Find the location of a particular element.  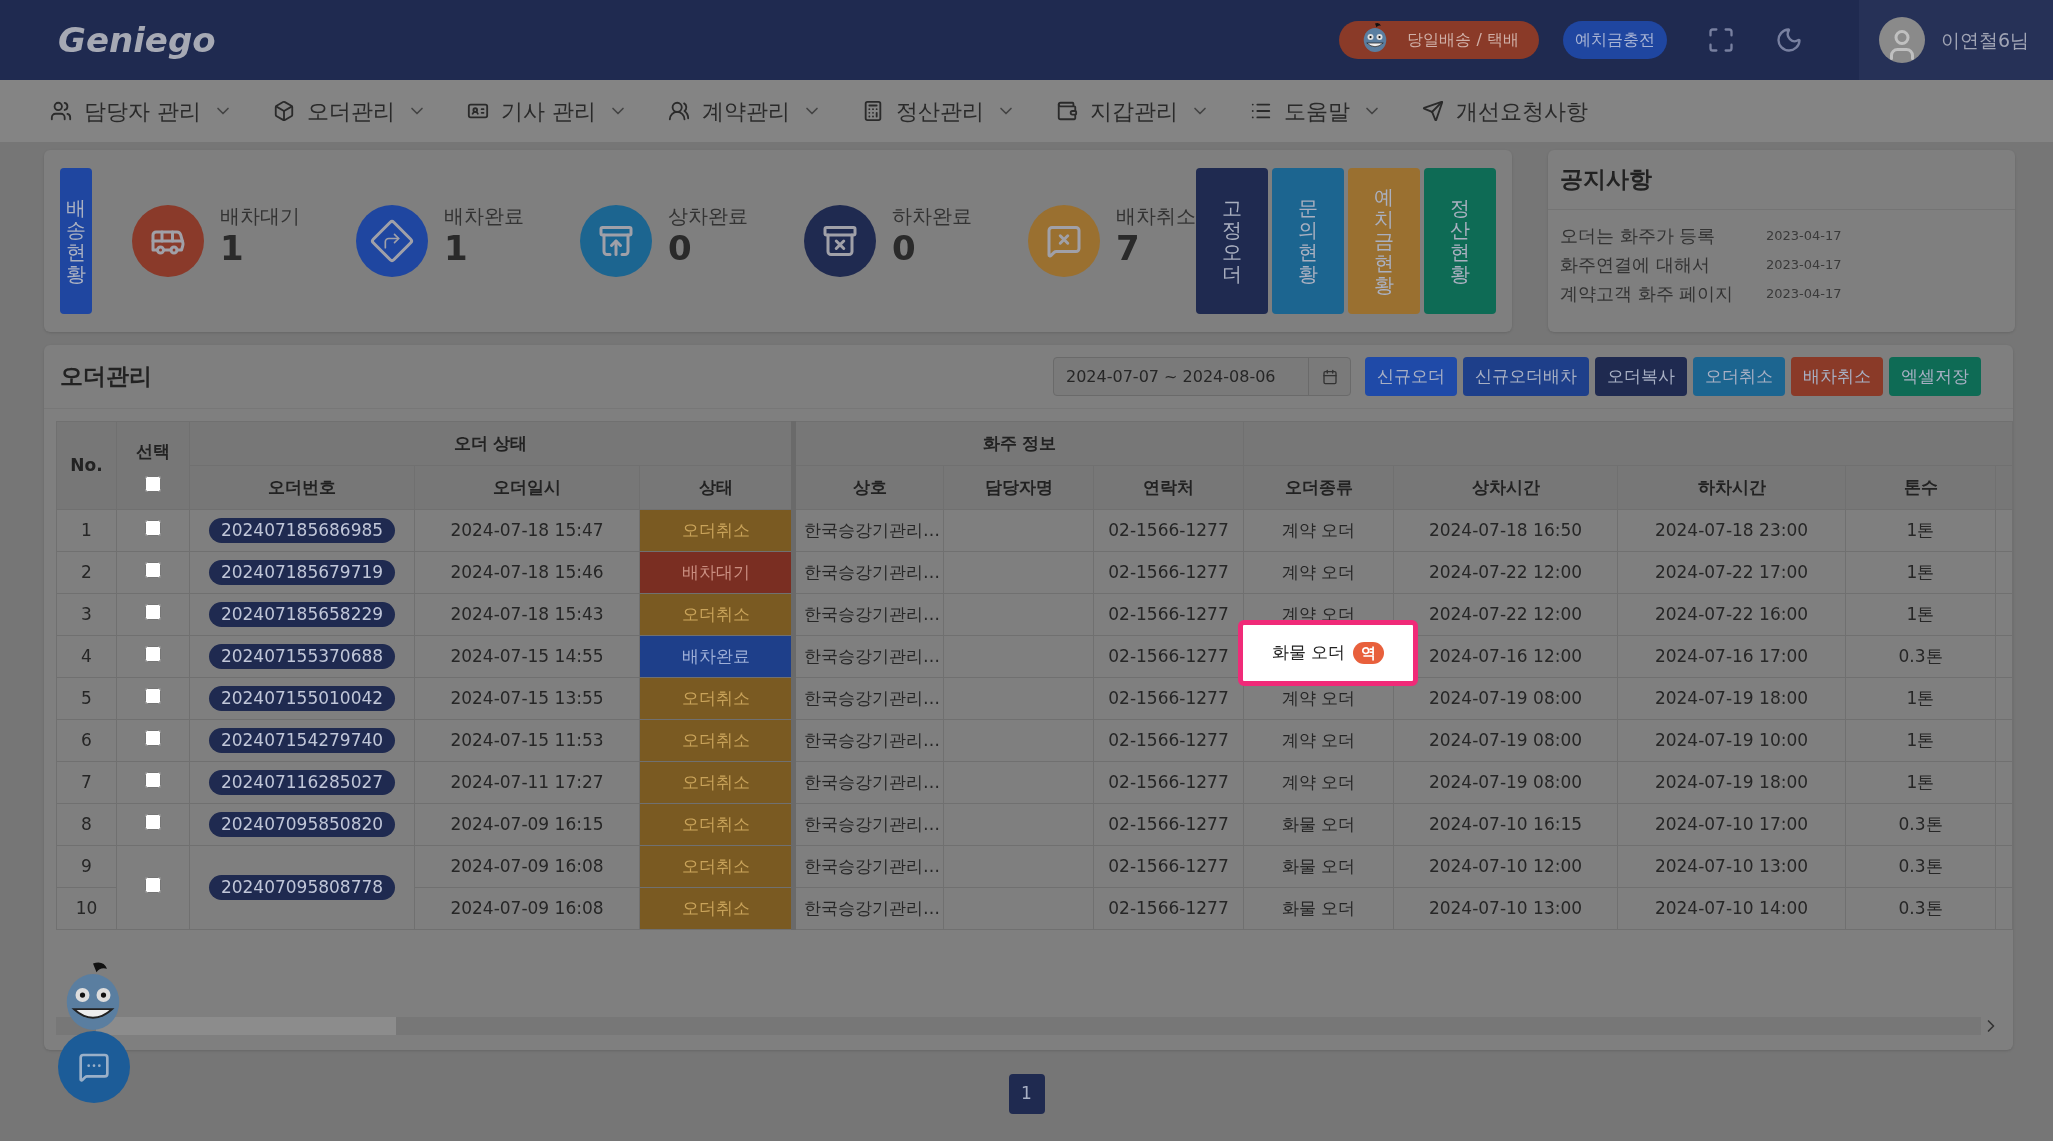

table-cell: 2024-07-15 13:55 is located at coordinates (527, 698).